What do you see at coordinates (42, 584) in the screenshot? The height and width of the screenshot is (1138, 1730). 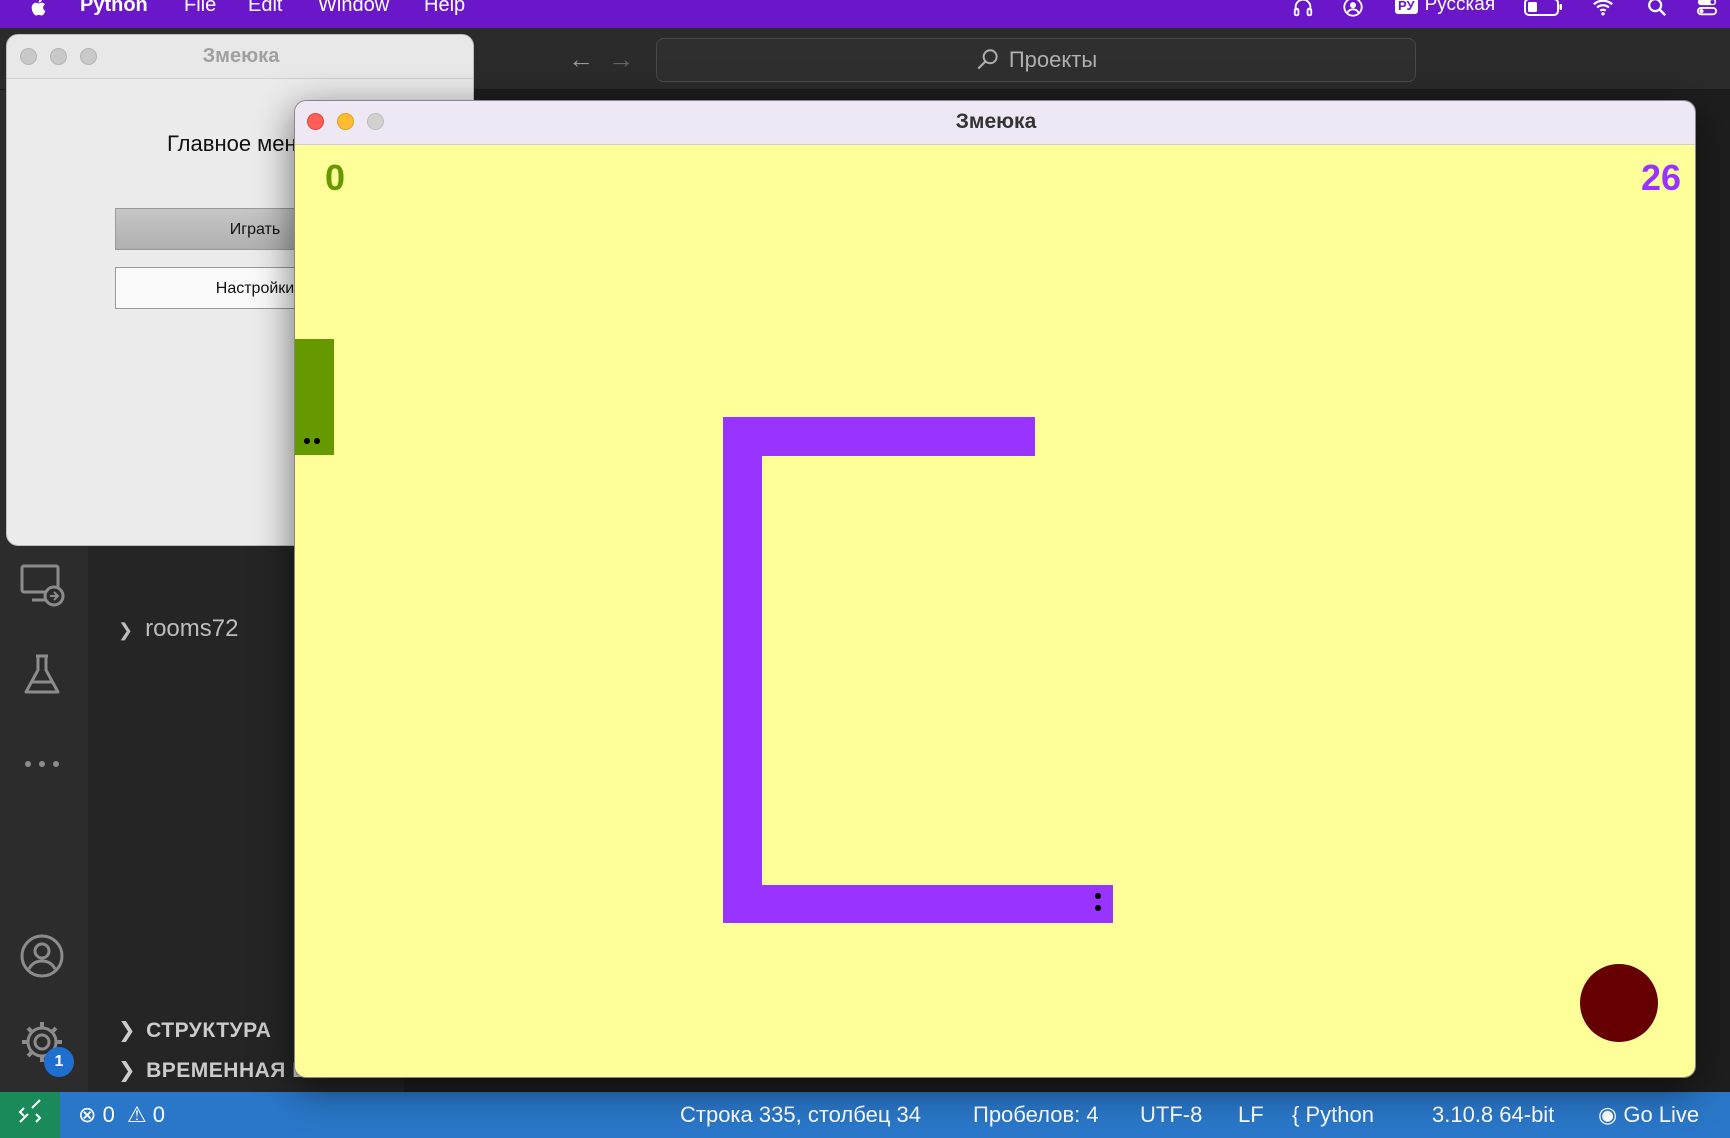 I see `remote-explorer-icon` at bounding box center [42, 584].